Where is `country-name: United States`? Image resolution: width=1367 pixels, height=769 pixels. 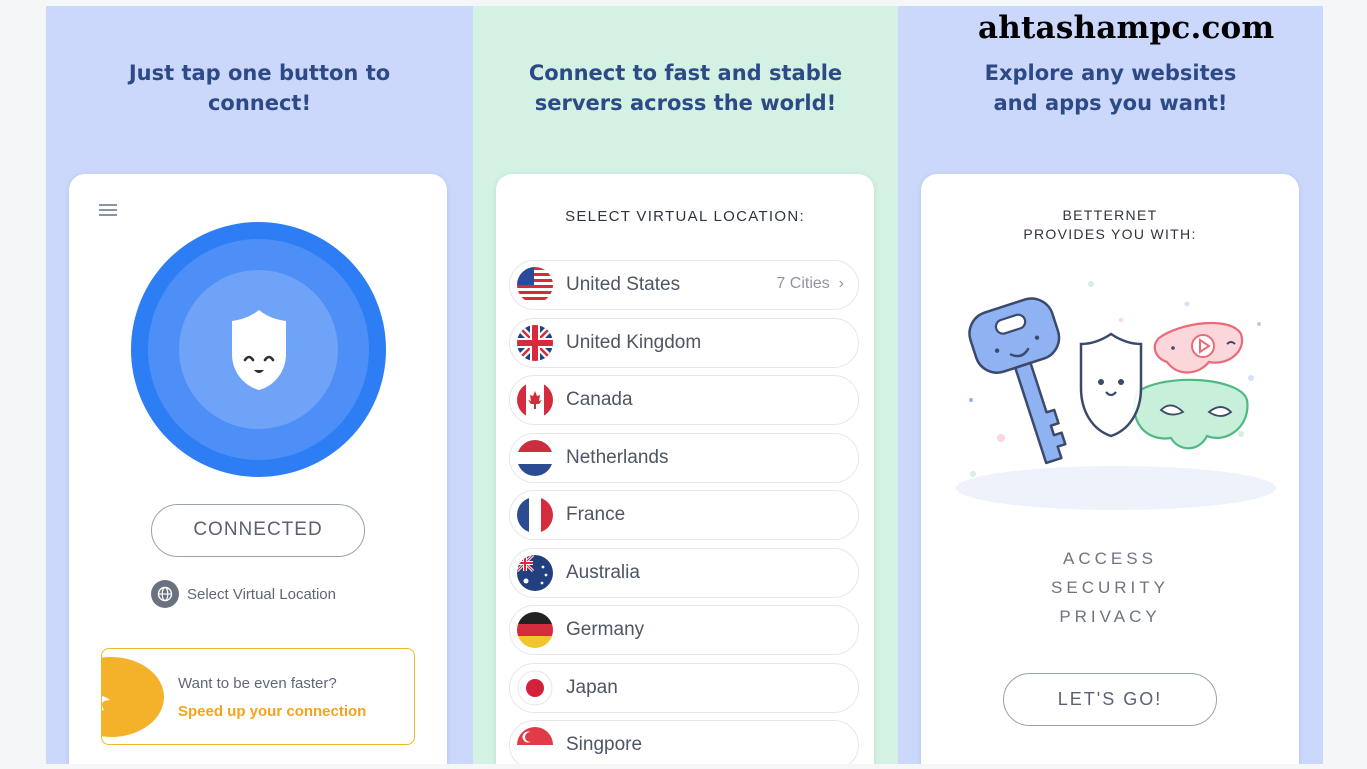
country-name: United States is located at coordinates (623, 284).